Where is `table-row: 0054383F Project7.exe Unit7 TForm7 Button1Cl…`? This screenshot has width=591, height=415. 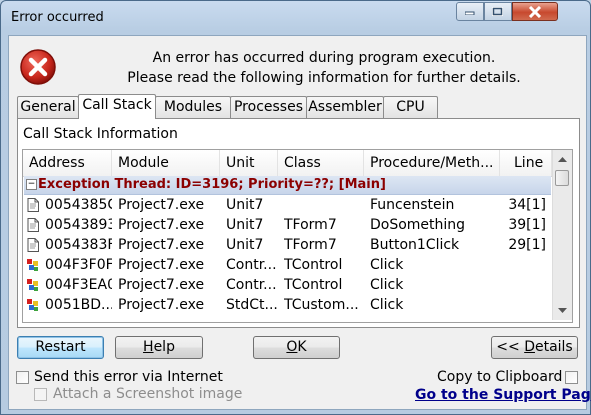
table-row: 0054383F Project7.exe Unit7 TForm7 Button1Cl… is located at coordinates (287, 245).